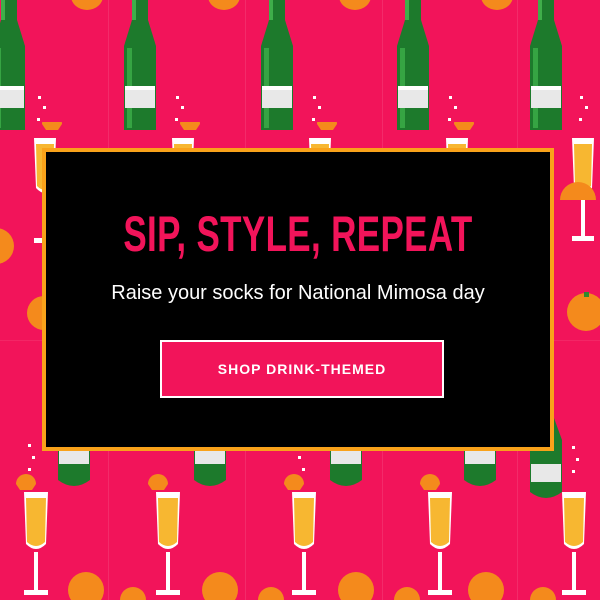 This screenshot has width=600, height=600. Describe the element at coordinates (298, 293) in the screenshot. I see `promo-subhead: Raise your socks for National Mimosa day` at that location.